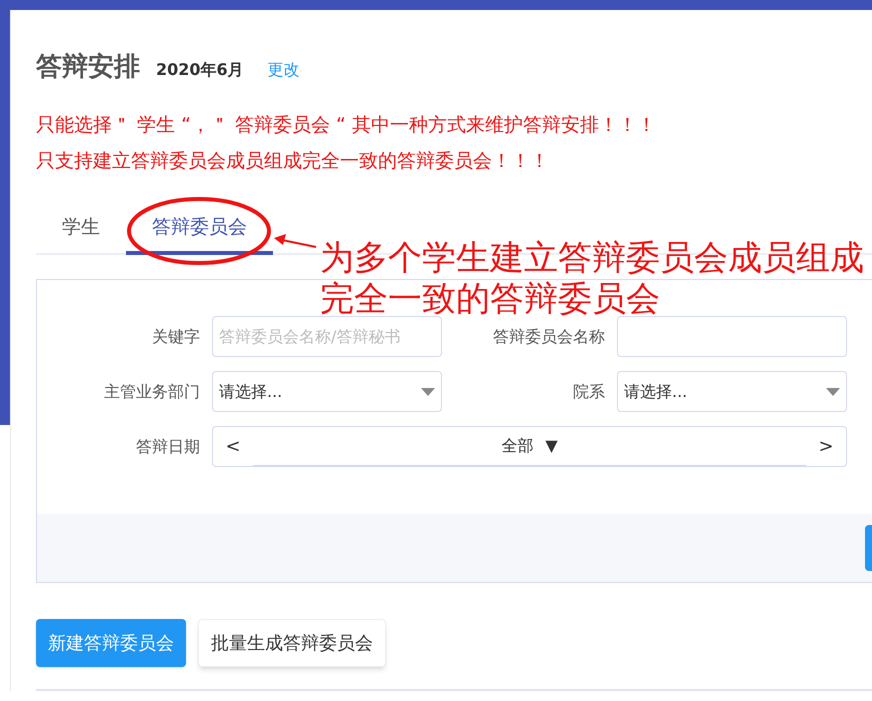 The width and height of the screenshot is (872, 701). What do you see at coordinates (589, 391) in the screenshot?
I see `field-label: 院系` at bounding box center [589, 391].